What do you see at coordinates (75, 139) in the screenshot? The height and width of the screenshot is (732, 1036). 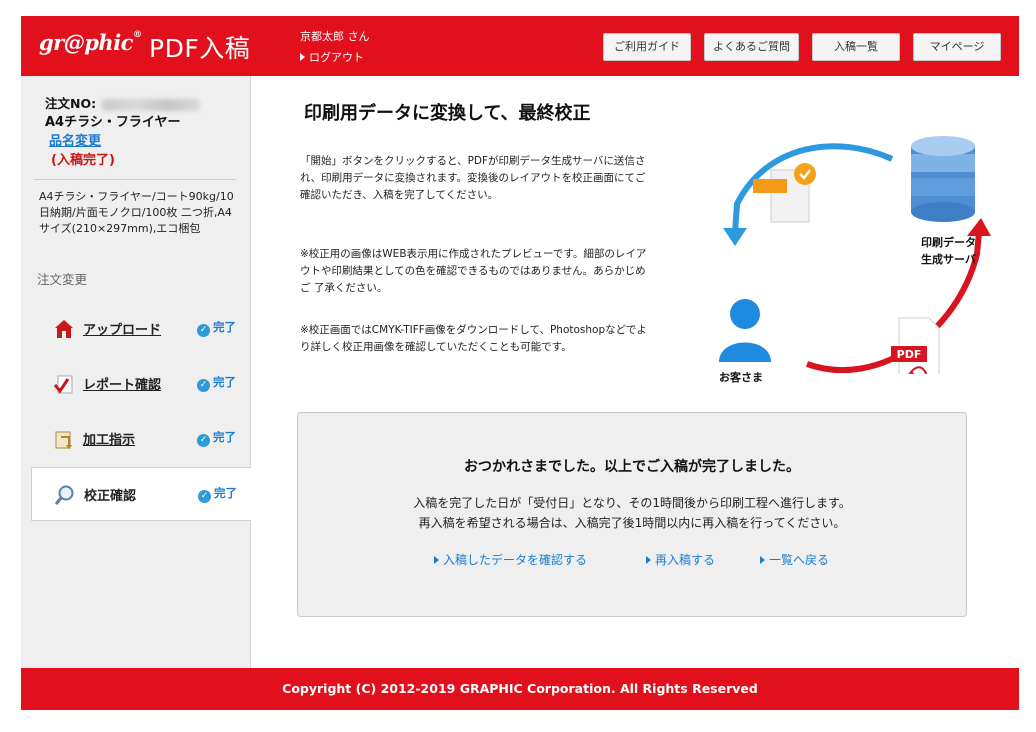 I see `change-product-link: 品名変更` at bounding box center [75, 139].